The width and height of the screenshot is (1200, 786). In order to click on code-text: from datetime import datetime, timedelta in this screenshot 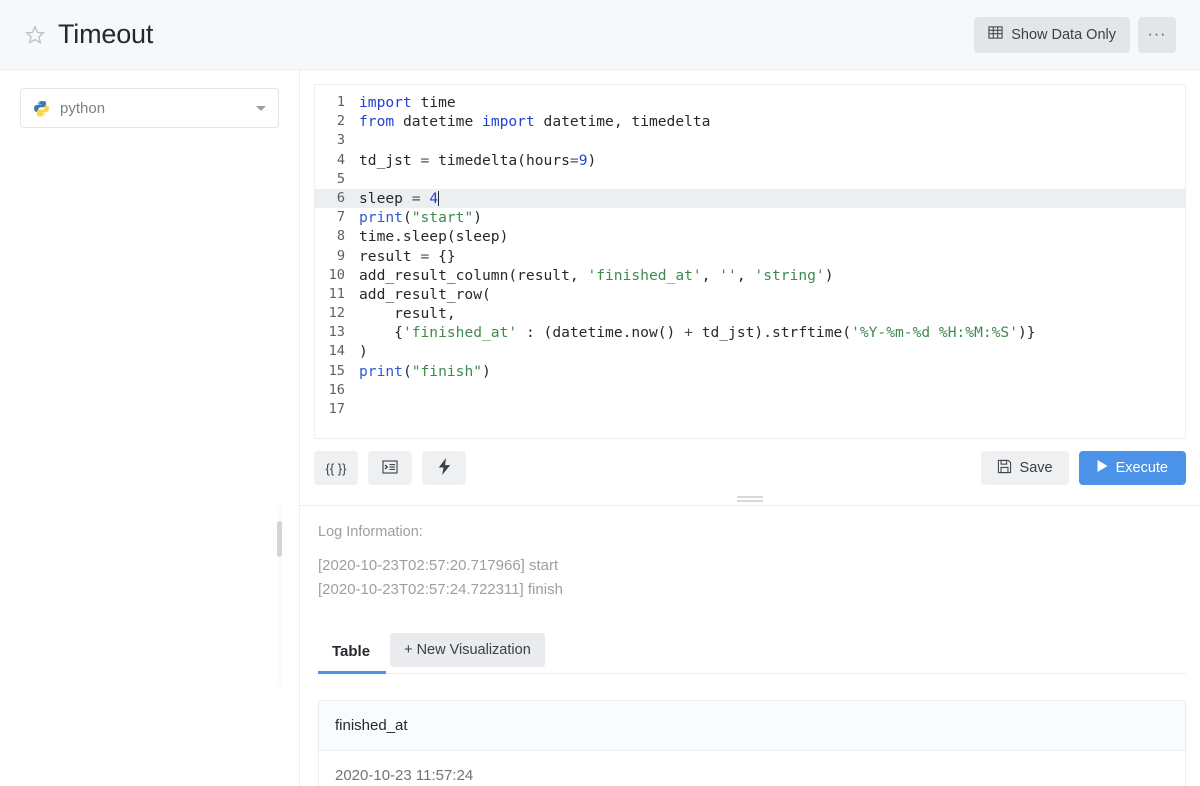, I will do `click(535, 122)`.